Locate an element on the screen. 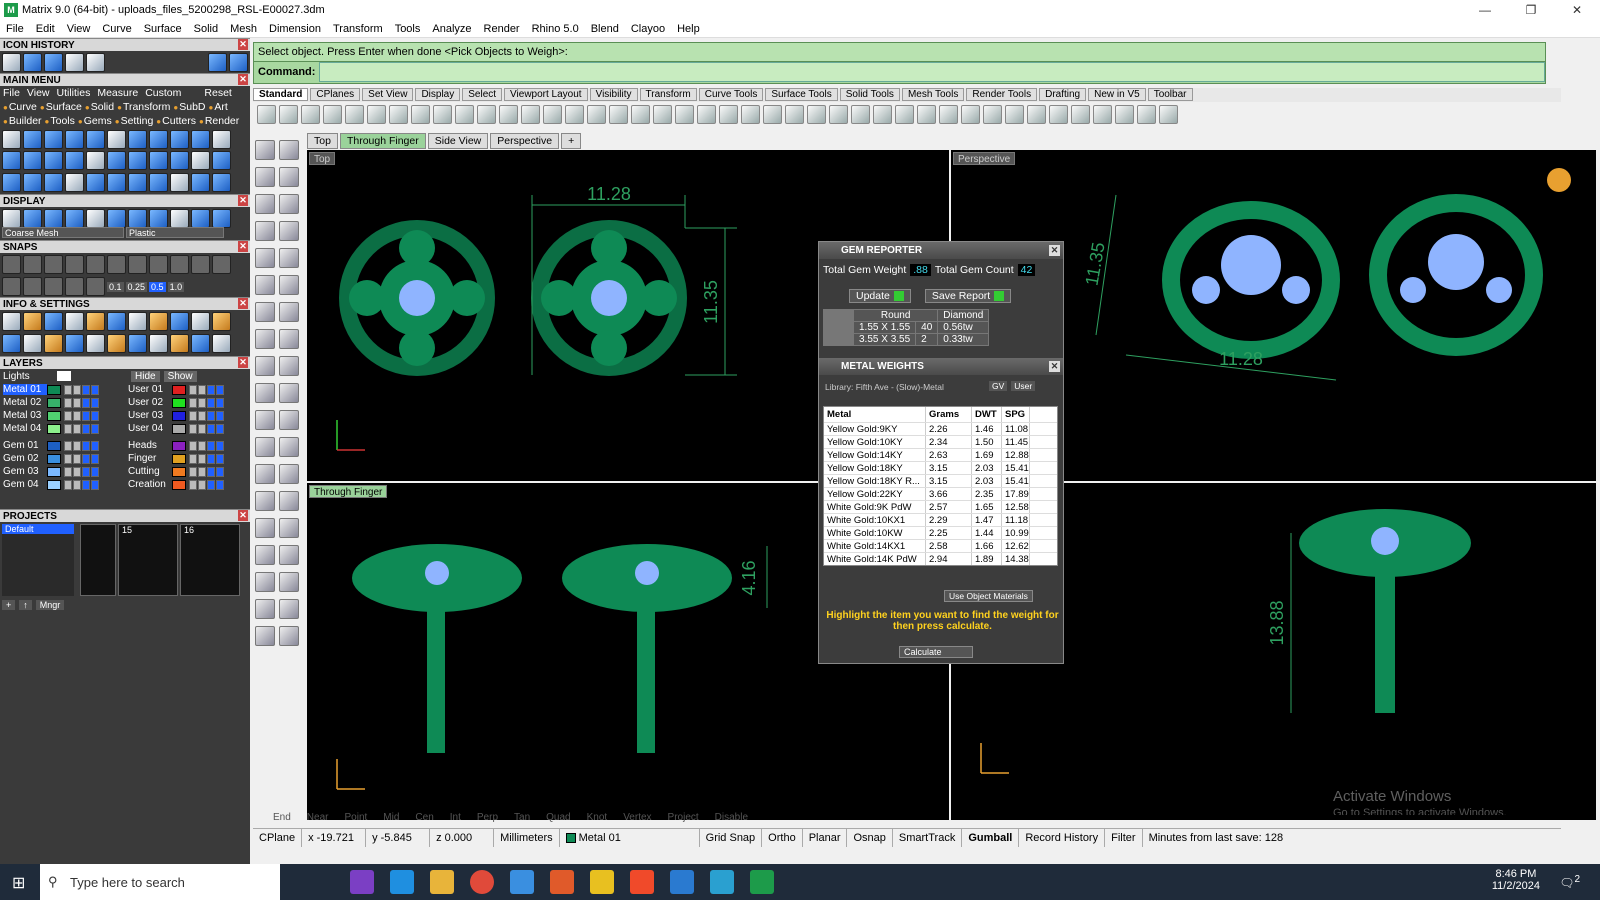 The image size is (1600, 900). layer-row: User 03 is located at coordinates (187, 415).